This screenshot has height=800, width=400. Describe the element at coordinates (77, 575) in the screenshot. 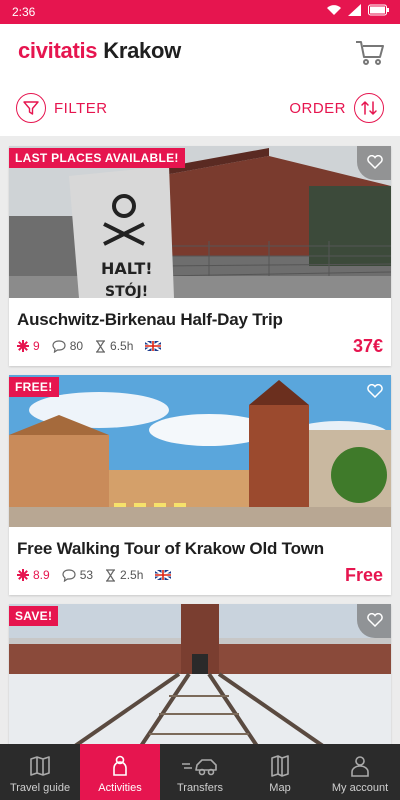

I see `reviews: 53` at that location.